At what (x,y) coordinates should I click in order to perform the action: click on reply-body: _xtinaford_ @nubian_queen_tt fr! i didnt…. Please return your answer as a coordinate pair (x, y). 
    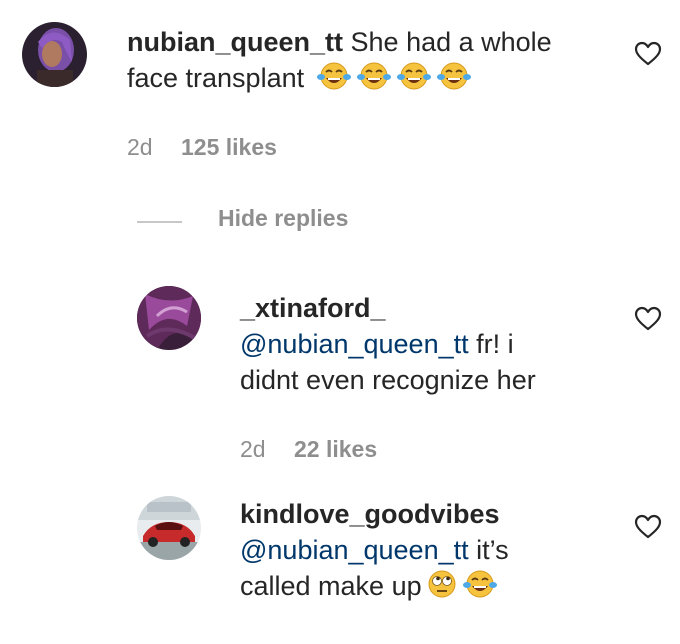
    Looking at the image, I should click on (430, 344).